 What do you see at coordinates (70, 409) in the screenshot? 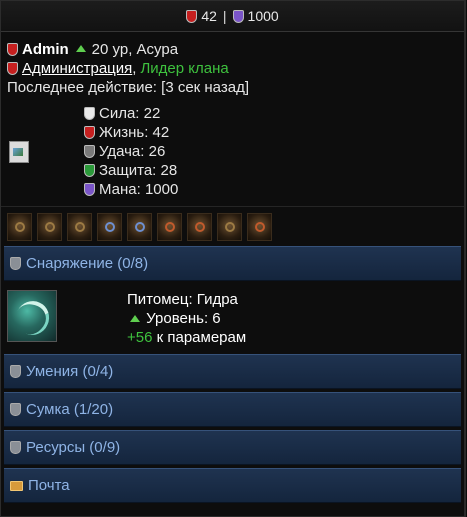
I see `section-label: Сумка (1/20)` at bounding box center [70, 409].